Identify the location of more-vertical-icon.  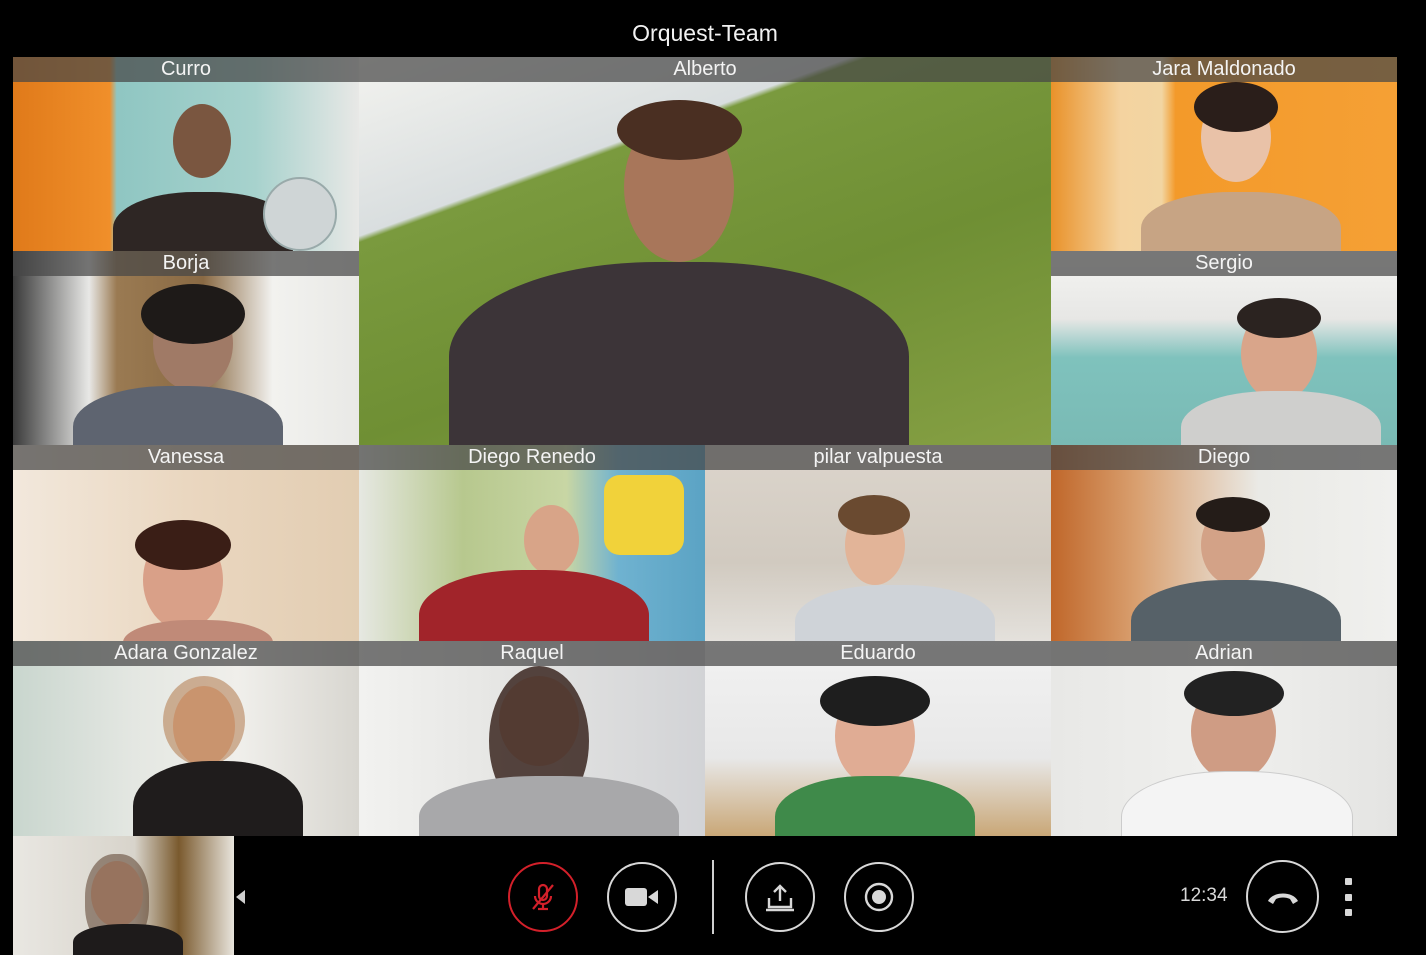
(1348, 881).